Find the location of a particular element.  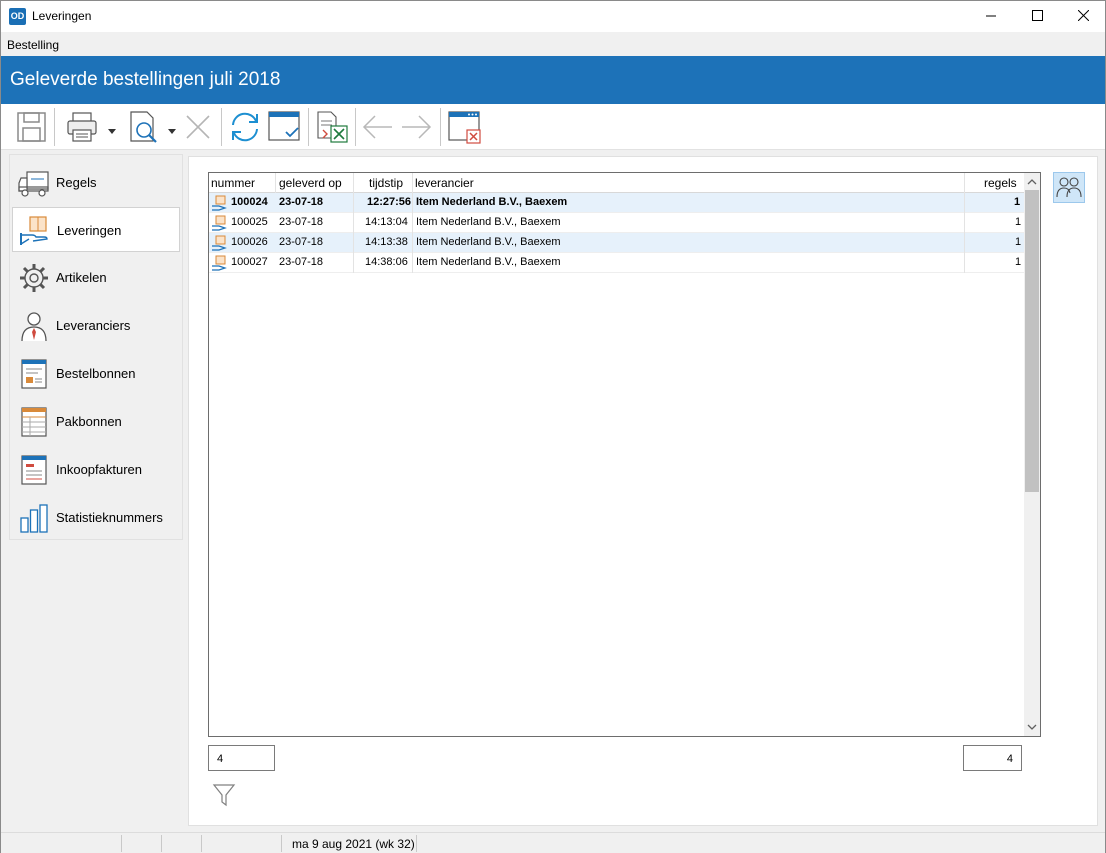

delete-icon is located at coordinates (198, 127).